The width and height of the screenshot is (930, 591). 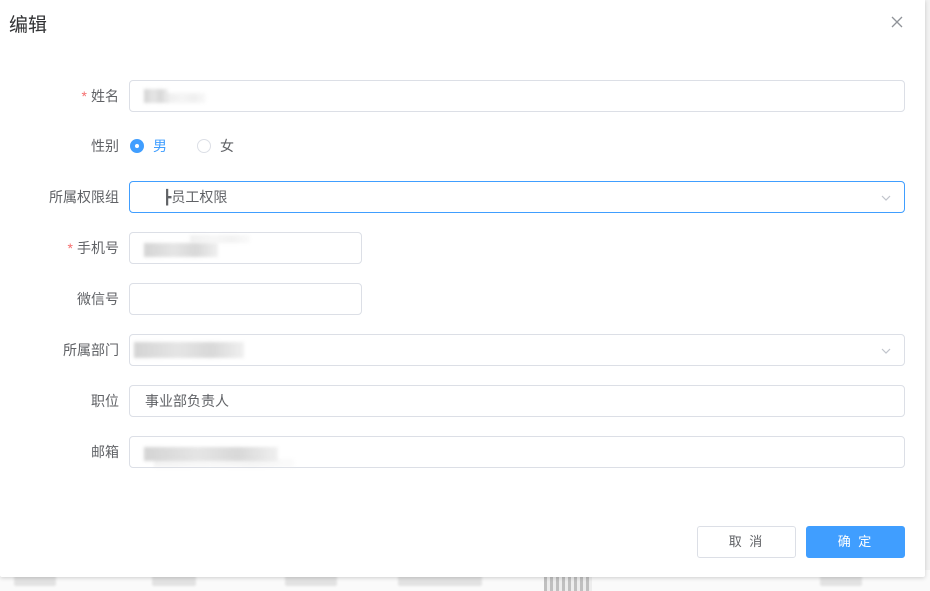 What do you see at coordinates (105, 146) in the screenshot?
I see `gender-label: 性别` at bounding box center [105, 146].